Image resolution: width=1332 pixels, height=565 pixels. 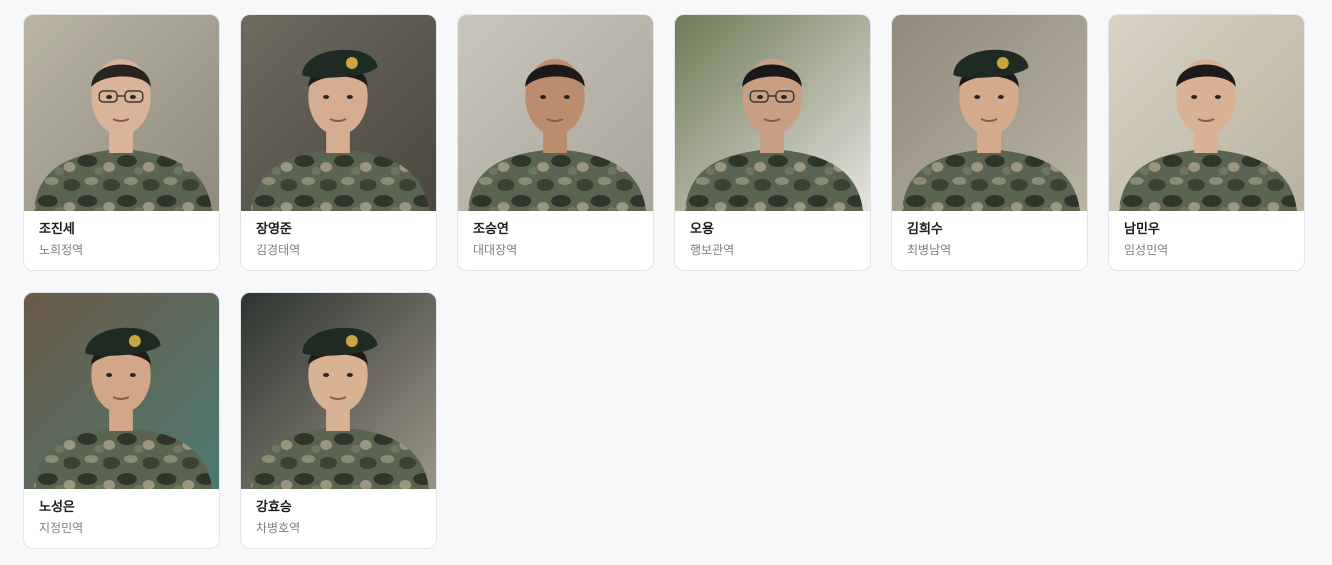 I want to click on cast-card: 노성은지정민역, so click(x=121, y=420).